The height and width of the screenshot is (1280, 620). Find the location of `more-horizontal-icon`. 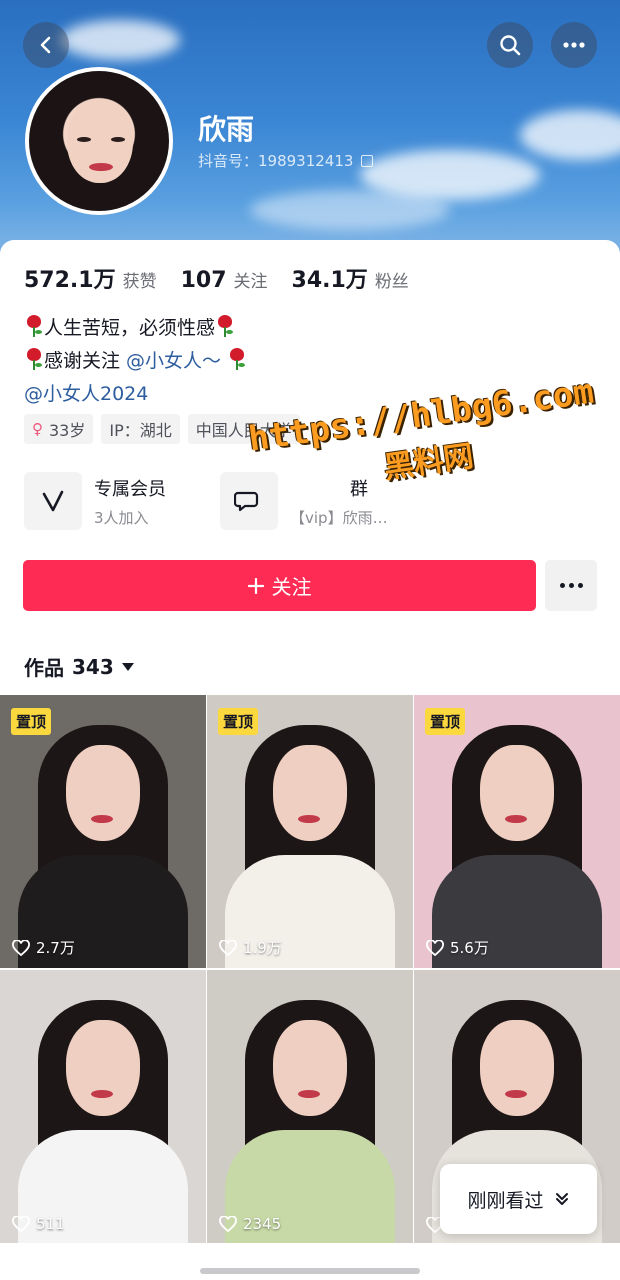

more-horizontal-icon is located at coordinates (574, 45).